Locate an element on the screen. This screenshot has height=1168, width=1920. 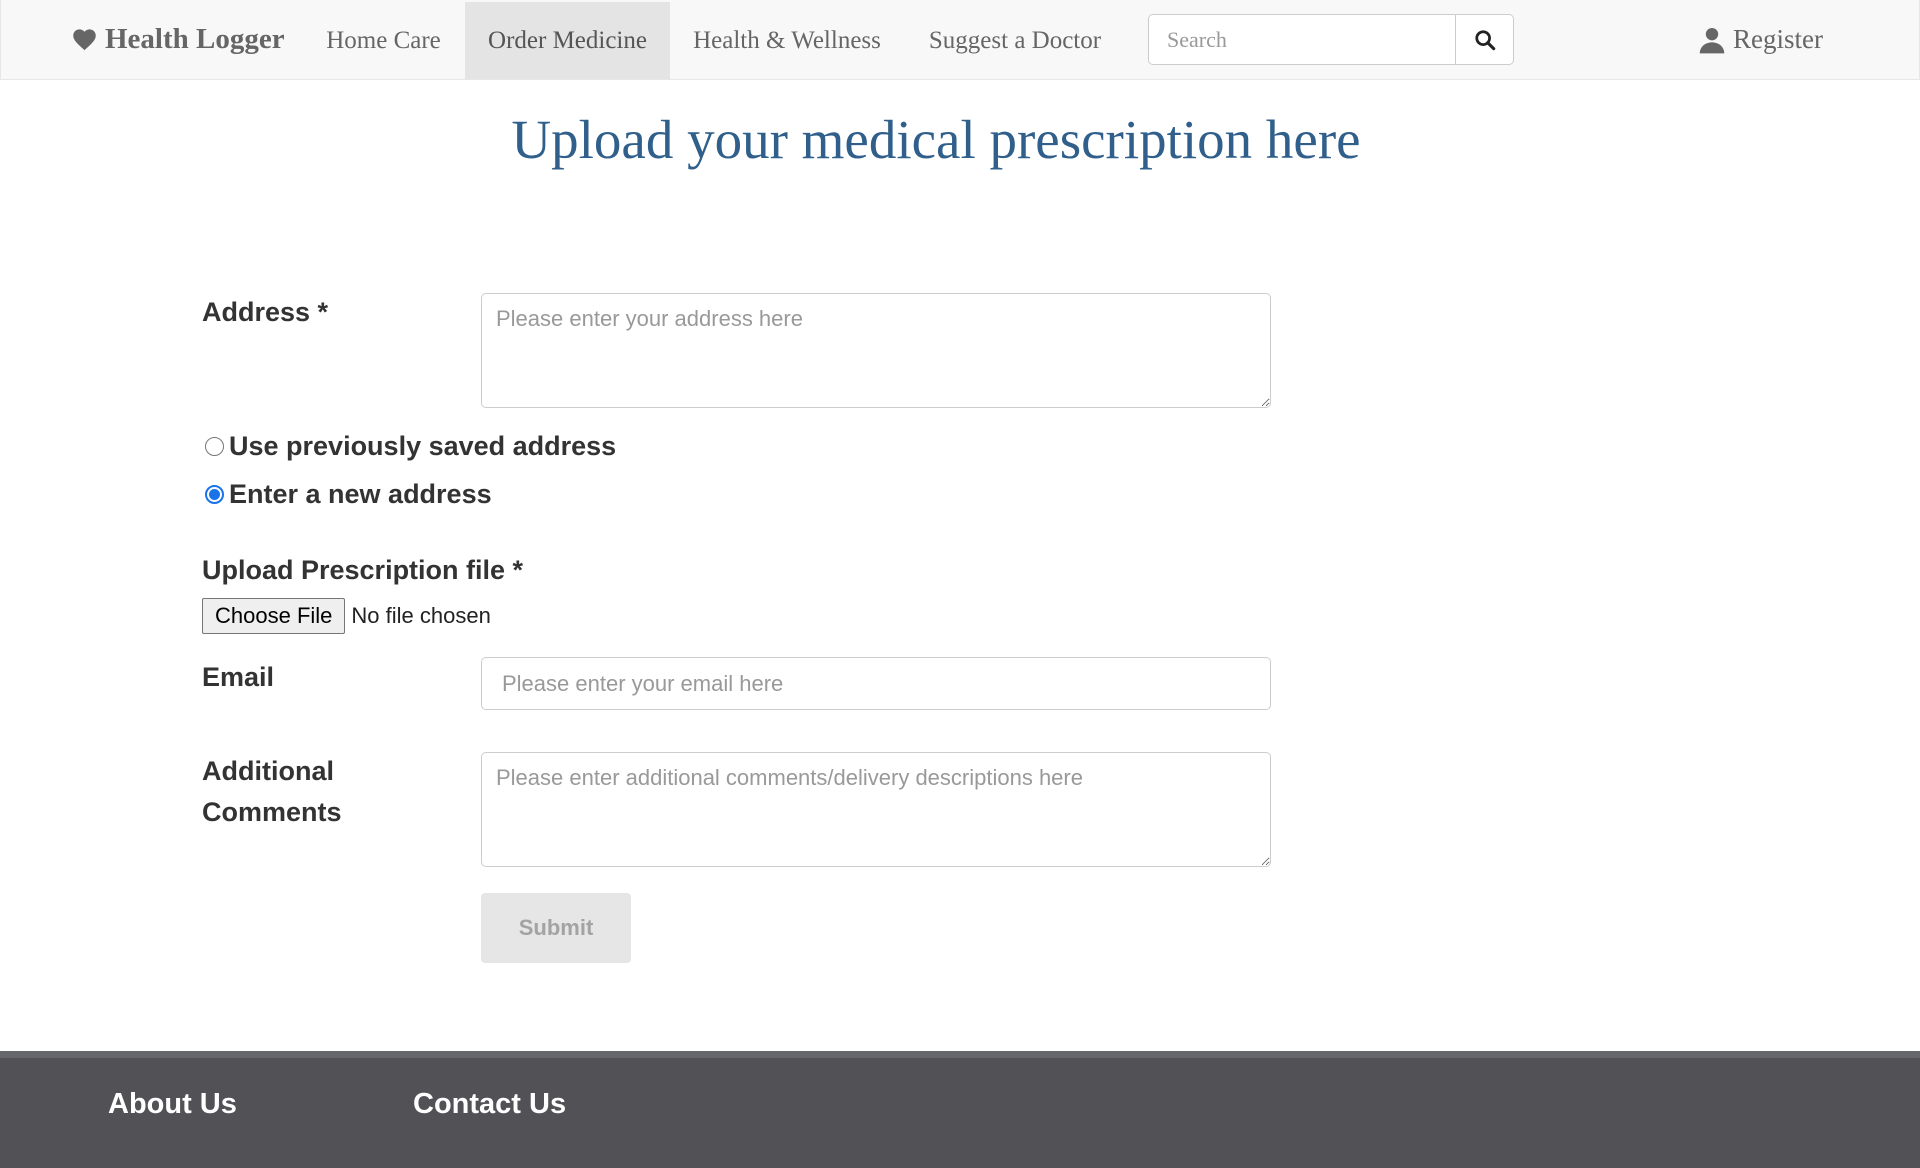
search-bar is located at coordinates (1331, 39).